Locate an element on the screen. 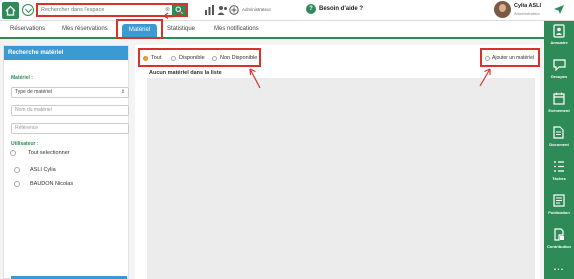  radio-label-available: Disponible is located at coordinates (192, 58).